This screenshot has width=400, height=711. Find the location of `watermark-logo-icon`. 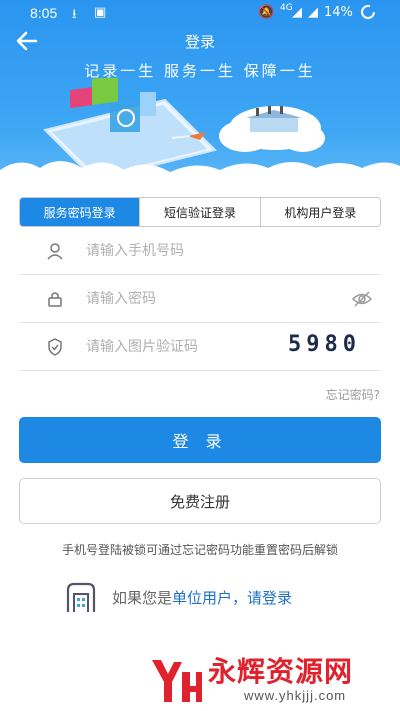

watermark-logo-icon is located at coordinates (177, 681).